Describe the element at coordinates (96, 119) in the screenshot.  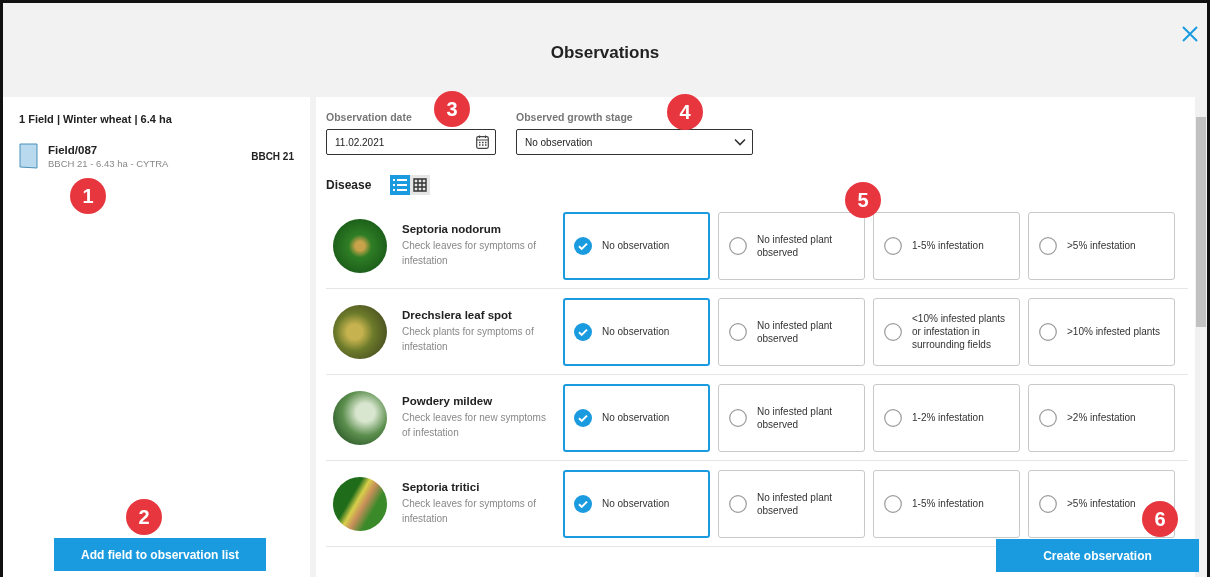
I see `selection-summary: 1 Field | Winter wheat | 6.4 ha` at that location.